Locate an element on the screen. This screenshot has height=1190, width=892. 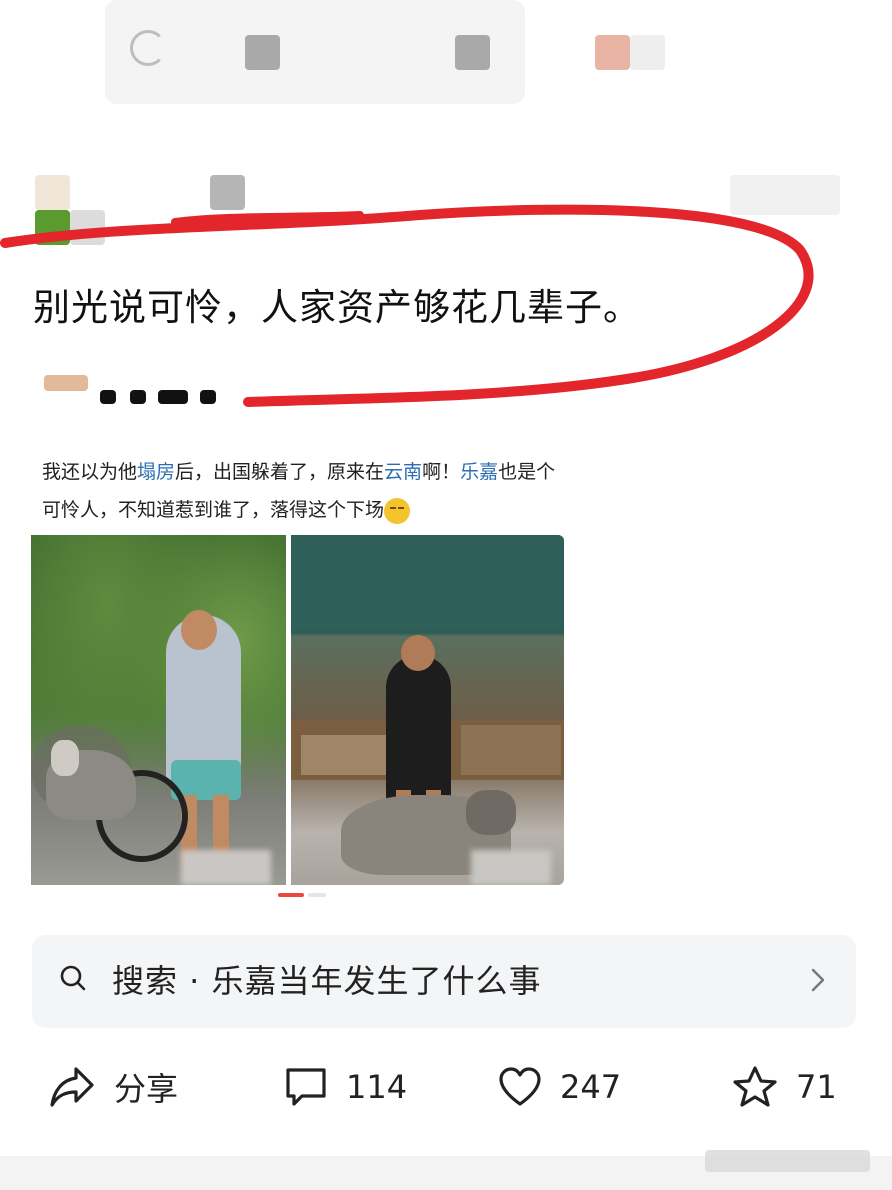
topic-link-yunnan: 云南 is located at coordinates (403, 472).